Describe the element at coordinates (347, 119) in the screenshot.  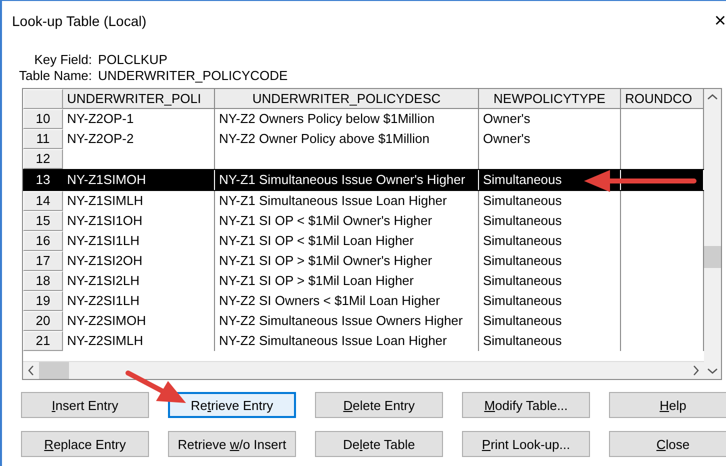
I see `table-cell: NY-Z2 Owners Policy below $1Million` at that location.